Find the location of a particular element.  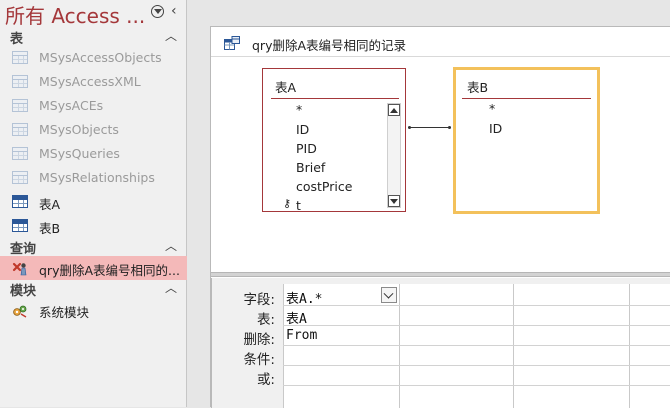

nav-item-label: MSysRelationships is located at coordinates (97, 177).